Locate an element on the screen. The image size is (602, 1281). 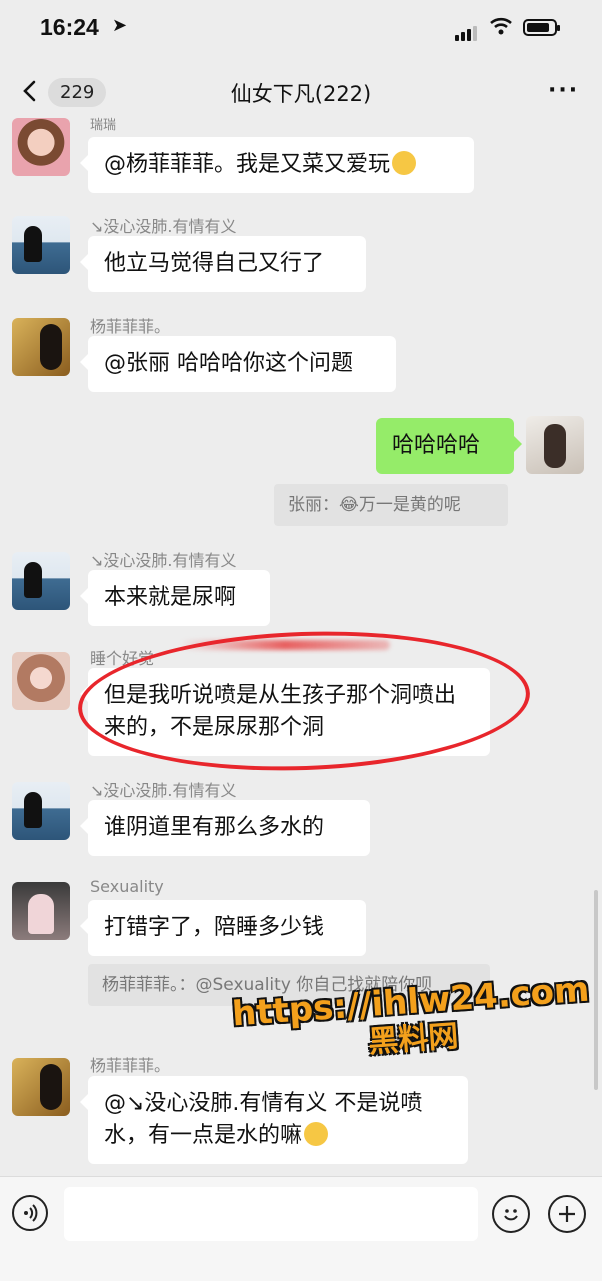
message-bubble: @杨菲菲菲。我是又菜又爱玩 is located at coordinates (277, 165).